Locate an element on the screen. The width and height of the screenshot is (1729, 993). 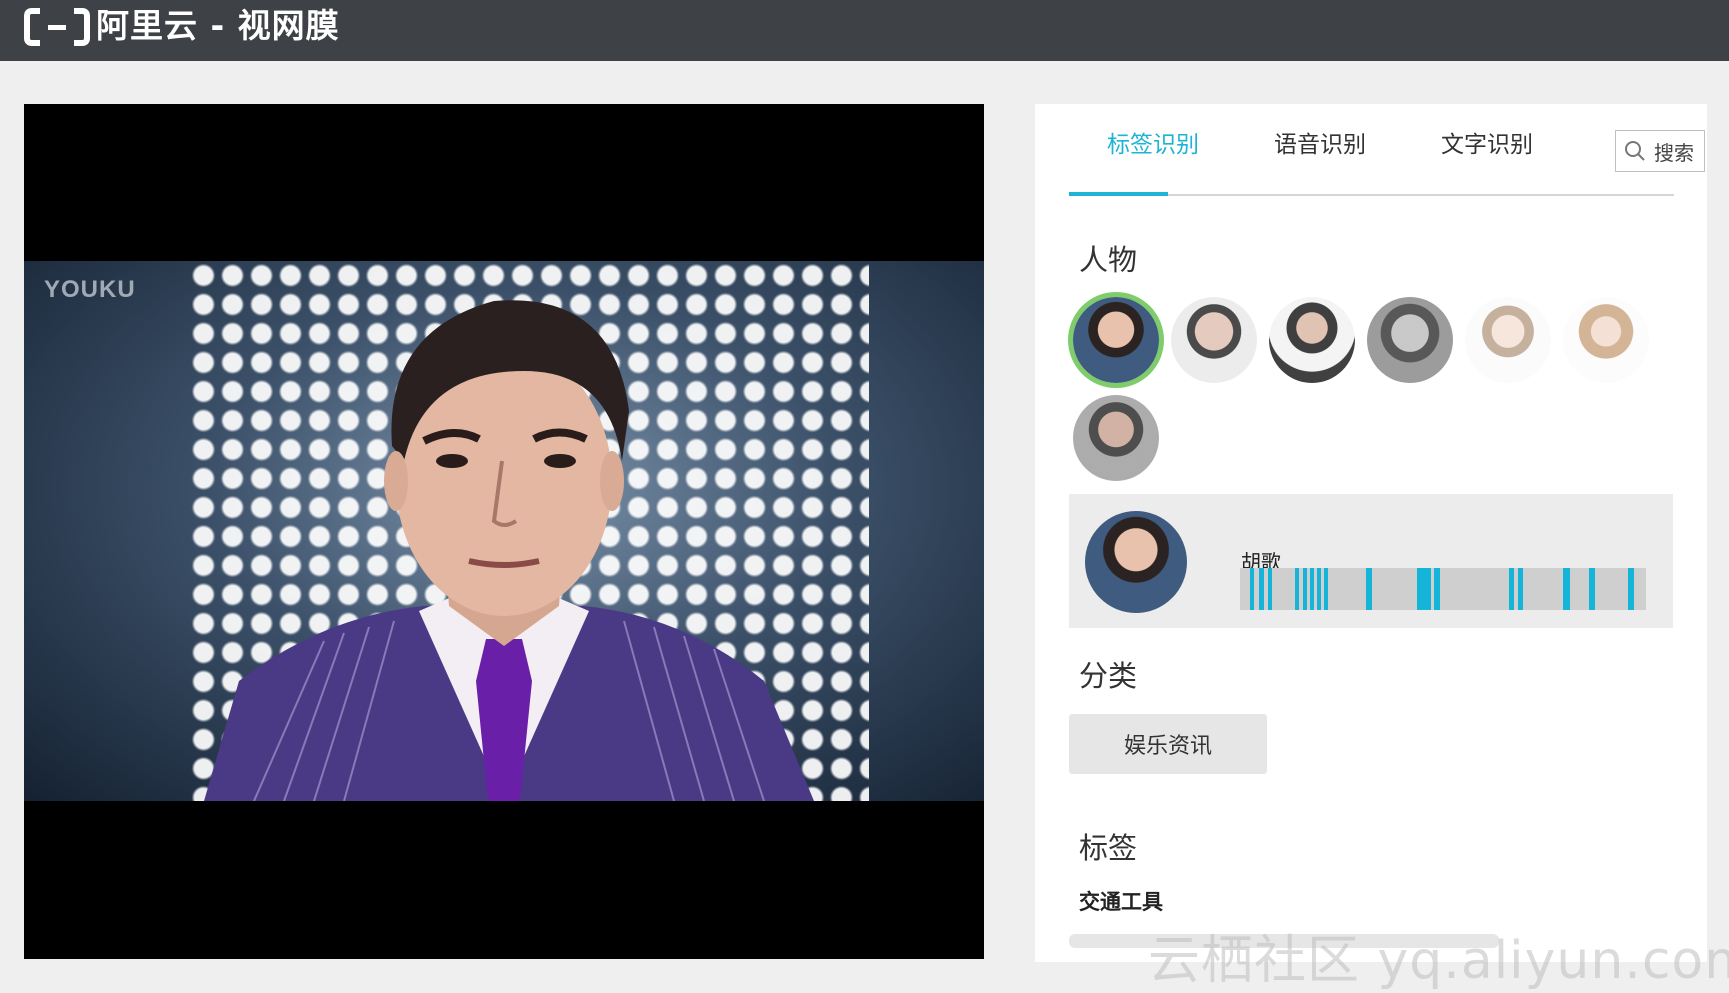
search-input: 搜索 is located at coordinates (1660, 151).